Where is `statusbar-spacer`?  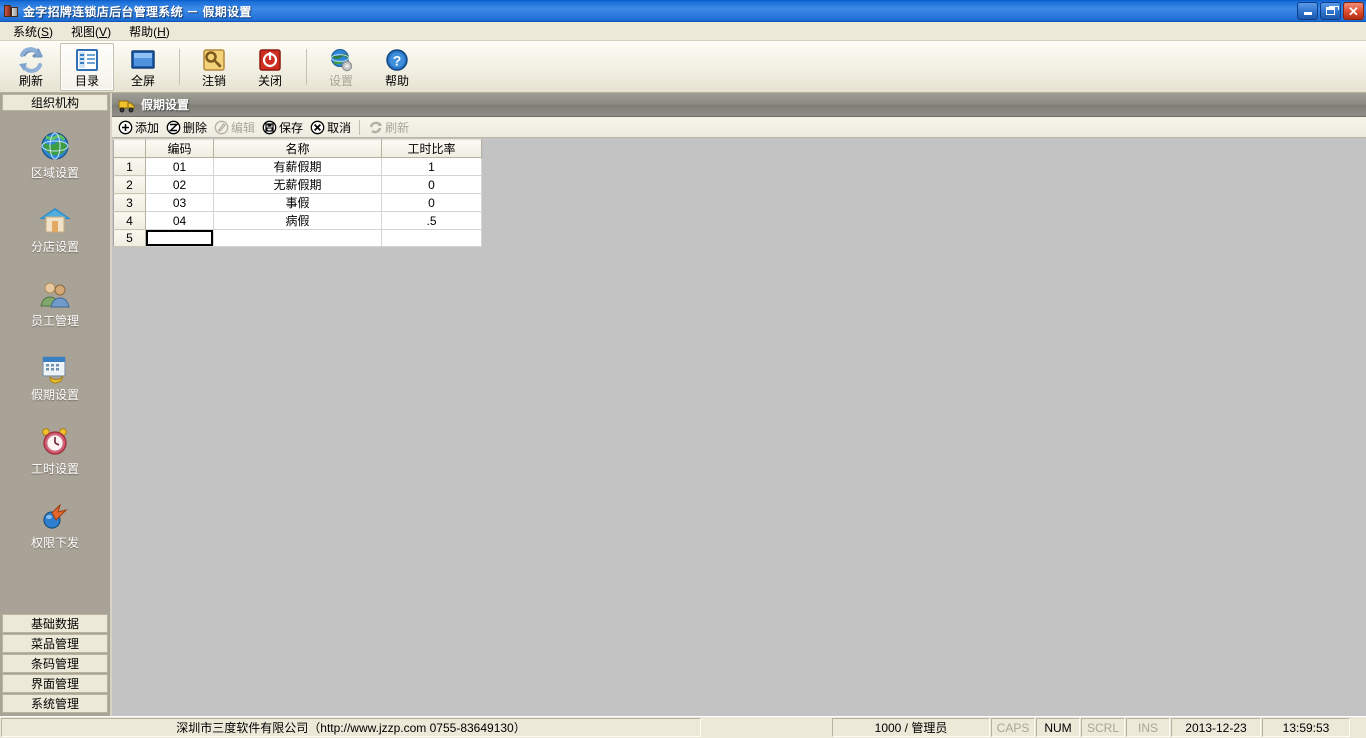 statusbar-spacer is located at coordinates (766, 727).